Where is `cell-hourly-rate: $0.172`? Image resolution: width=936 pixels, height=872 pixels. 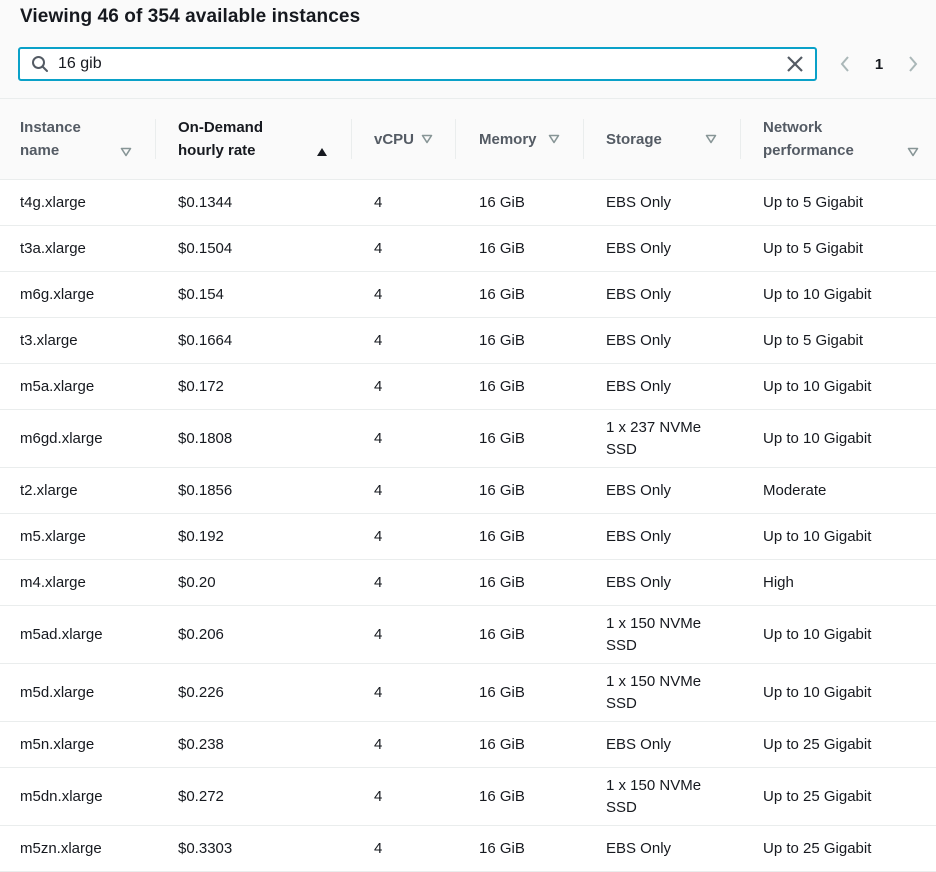
cell-hourly-rate: $0.172 is located at coordinates (201, 386).